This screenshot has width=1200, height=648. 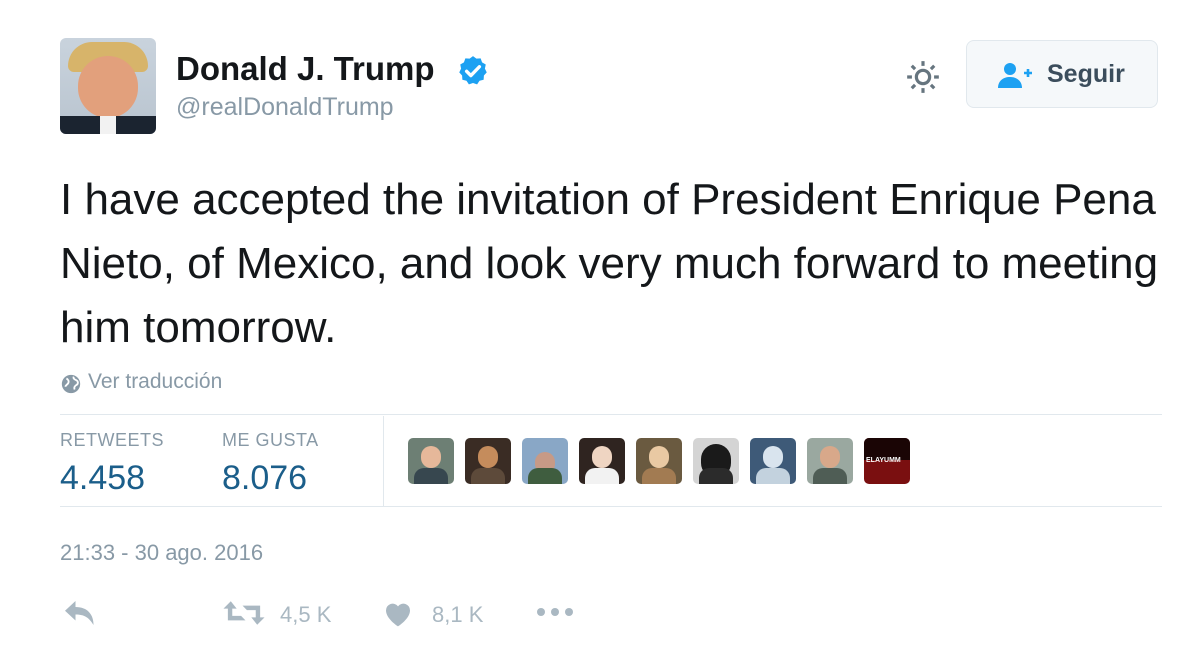 What do you see at coordinates (398, 615) in the screenshot?
I see `heart-icon` at bounding box center [398, 615].